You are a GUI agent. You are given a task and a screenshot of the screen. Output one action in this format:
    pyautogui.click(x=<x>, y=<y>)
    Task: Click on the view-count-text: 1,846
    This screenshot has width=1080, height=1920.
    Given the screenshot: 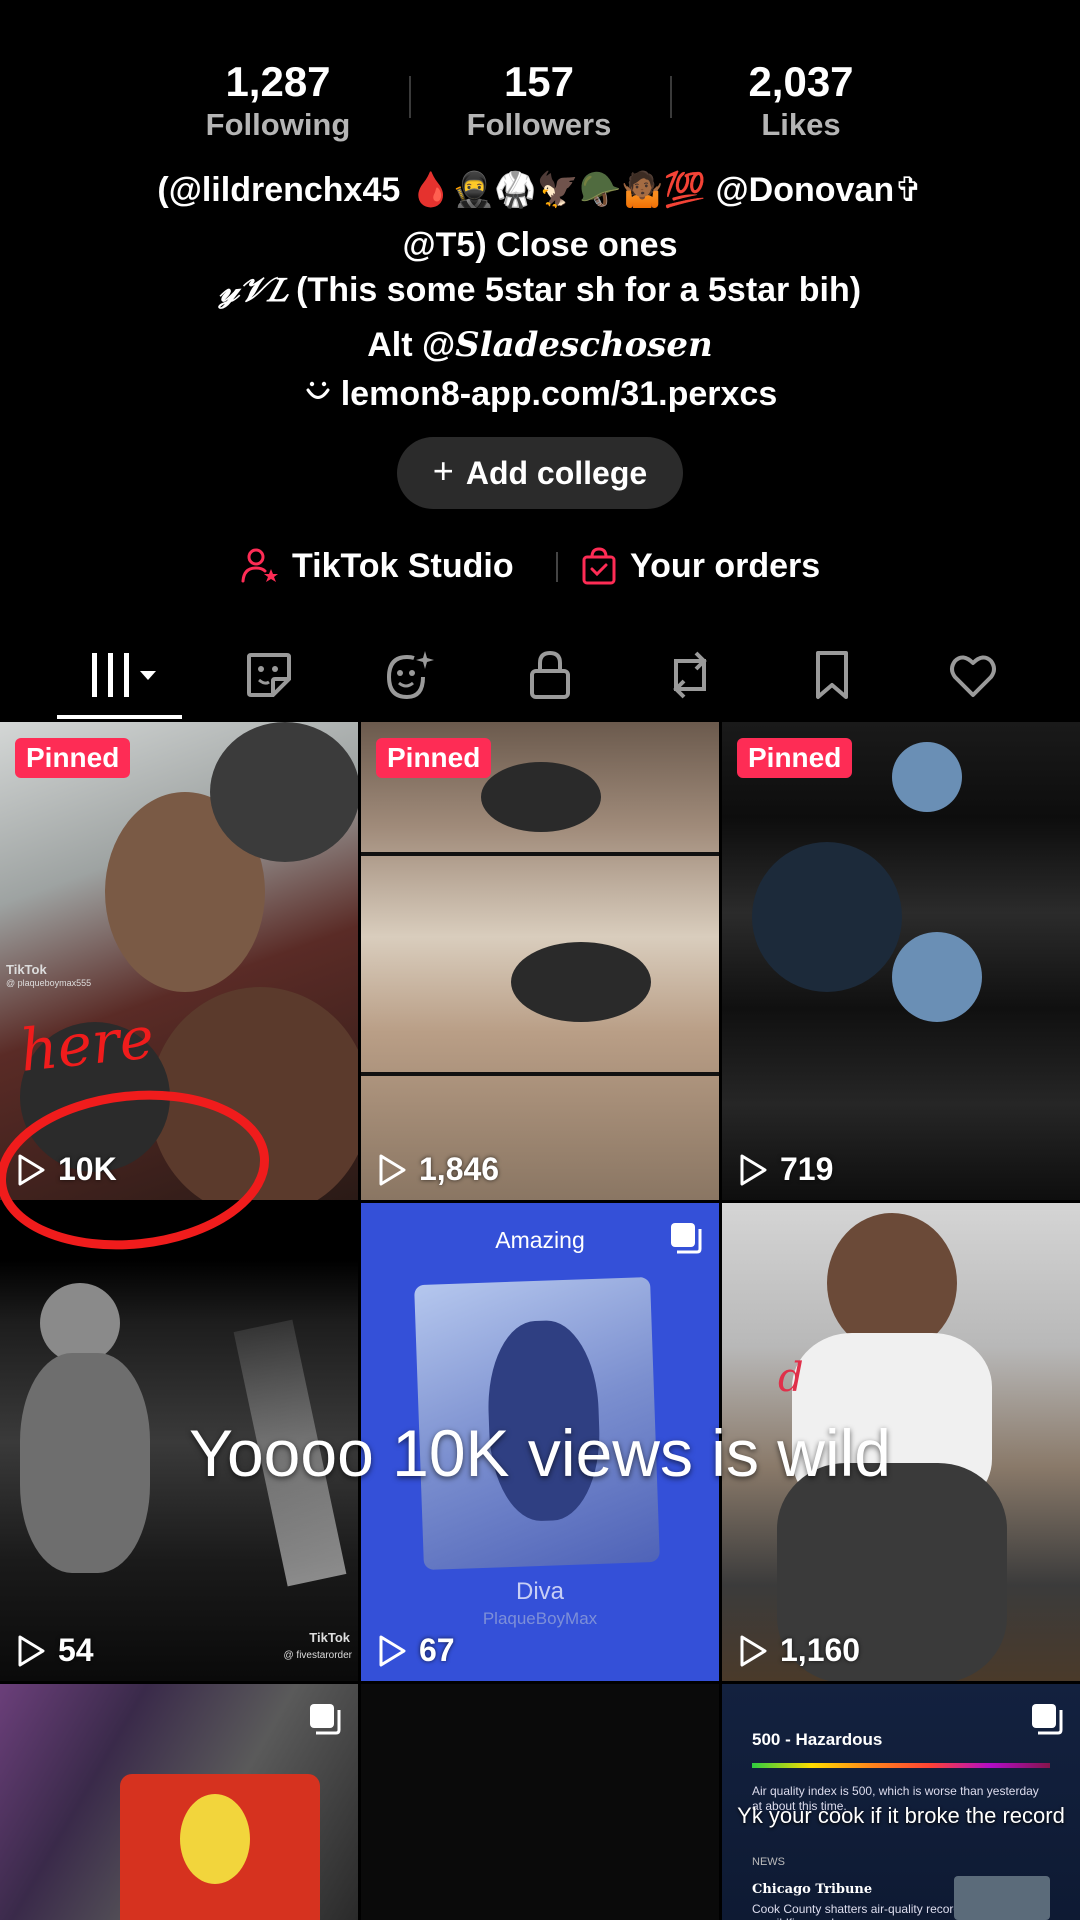 What is the action you would take?
    pyautogui.click(x=459, y=1169)
    